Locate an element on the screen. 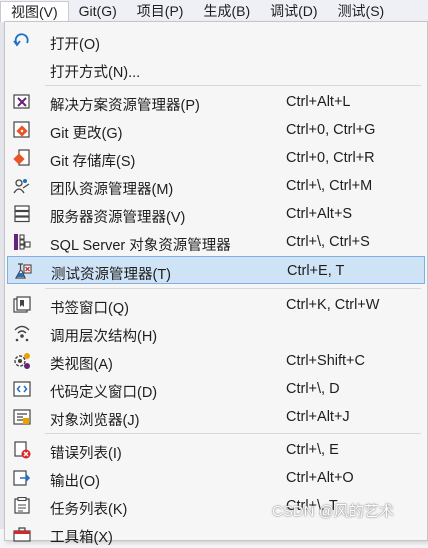 The width and height of the screenshot is (428, 548). class-view-icon is located at coordinates (22, 361).